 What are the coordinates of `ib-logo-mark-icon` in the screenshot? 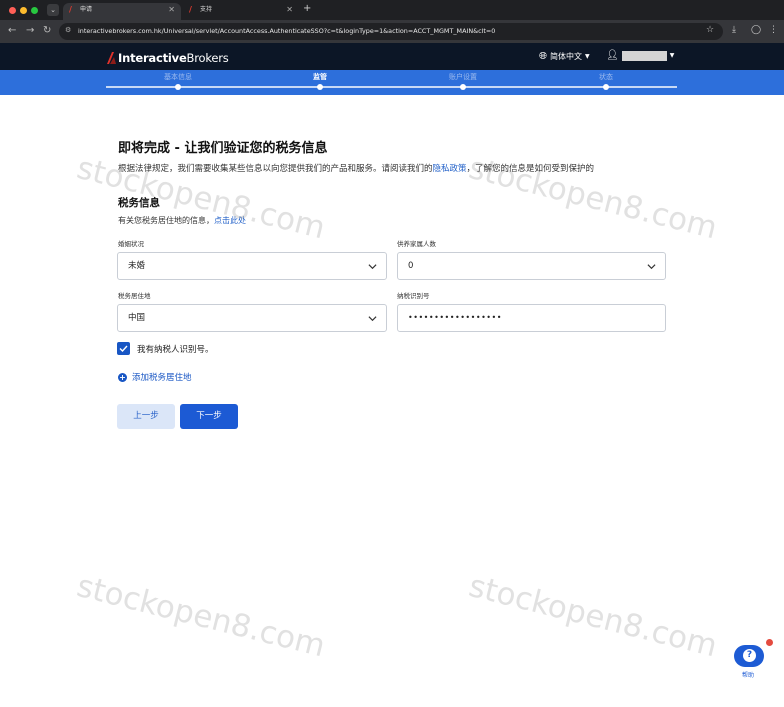 It's located at (111, 57).